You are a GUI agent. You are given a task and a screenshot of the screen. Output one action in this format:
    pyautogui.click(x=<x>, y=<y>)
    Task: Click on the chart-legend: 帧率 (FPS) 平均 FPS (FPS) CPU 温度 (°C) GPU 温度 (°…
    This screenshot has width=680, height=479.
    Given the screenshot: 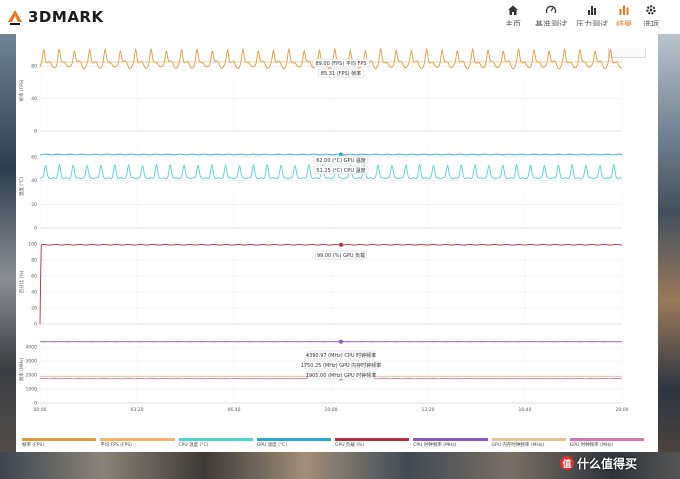 What is the action you would take?
    pyautogui.click(x=335, y=443)
    